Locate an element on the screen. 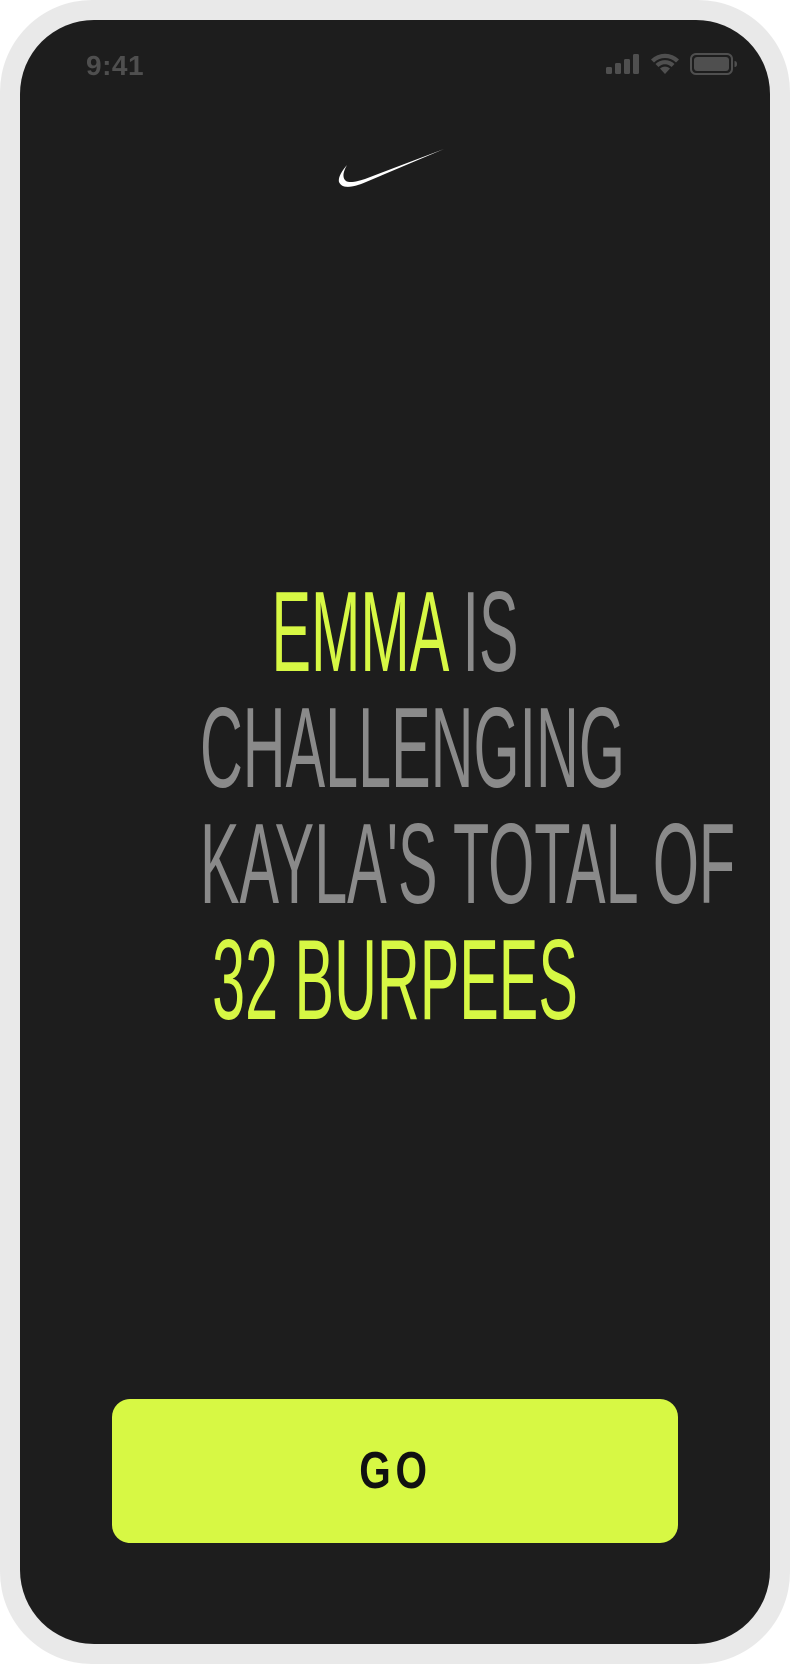 The width and height of the screenshot is (790, 1664). battery-icon is located at coordinates (713, 64).